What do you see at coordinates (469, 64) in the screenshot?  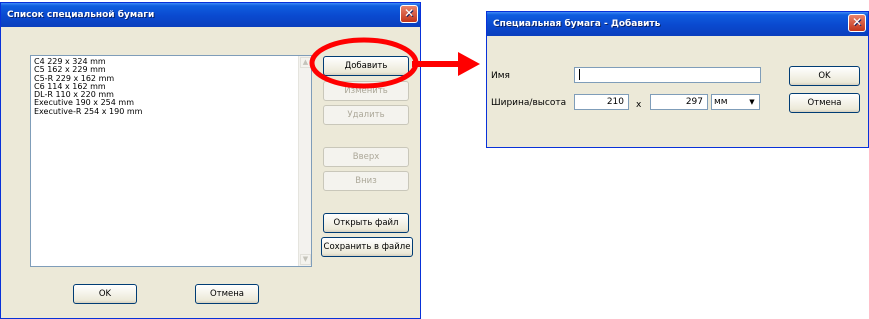 I see `arrow-head-icon` at bounding box center [469, 64].